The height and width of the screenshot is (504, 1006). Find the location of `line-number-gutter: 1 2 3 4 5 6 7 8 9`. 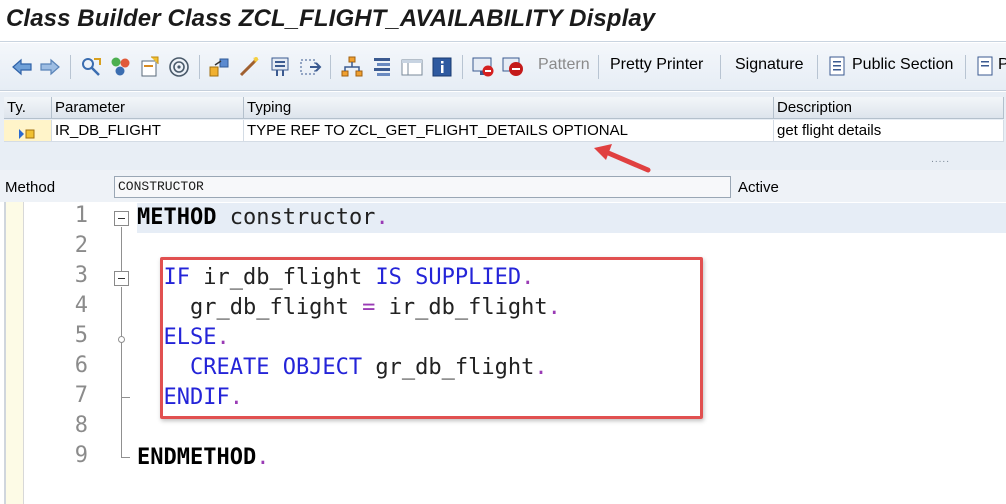

line-number-gutter: 1 2 3 4 5 6 7 8 9 is located at coordinates (65, 353).